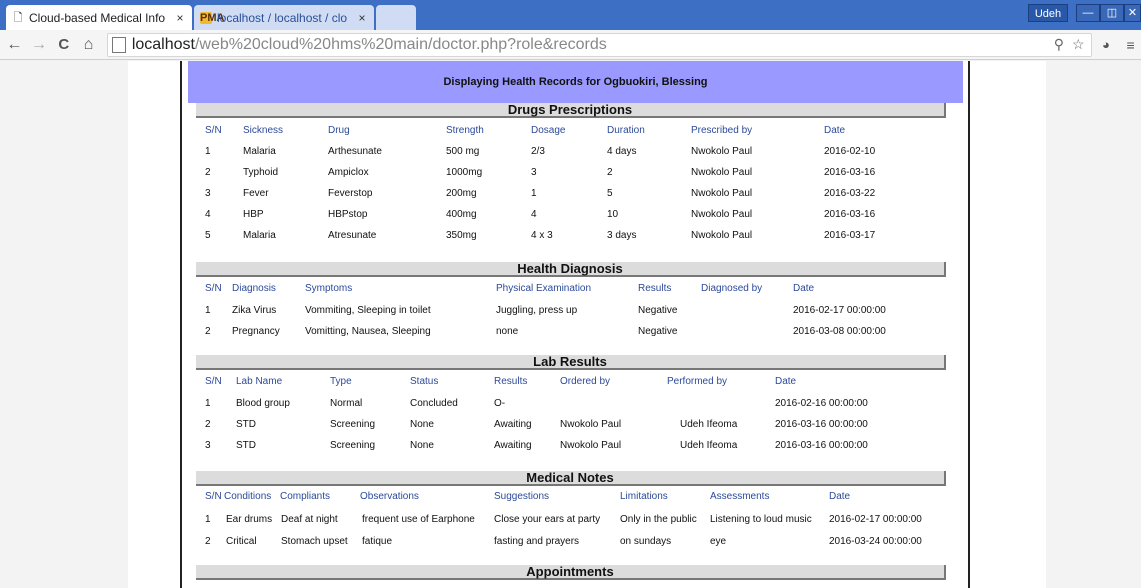  What do you see at coordinates (463, 151) in the screenshot?
I see `table-cell: 500 mg` at bounding box center [463, 151].